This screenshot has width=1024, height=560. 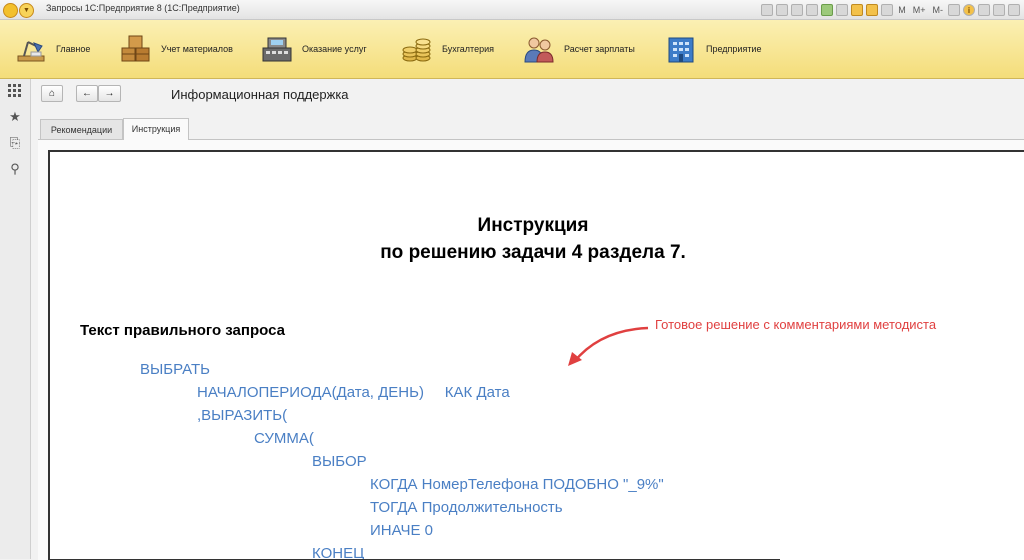 I want to click on title-bar-tools: M M+ M- i, so click(x=890, y=9).